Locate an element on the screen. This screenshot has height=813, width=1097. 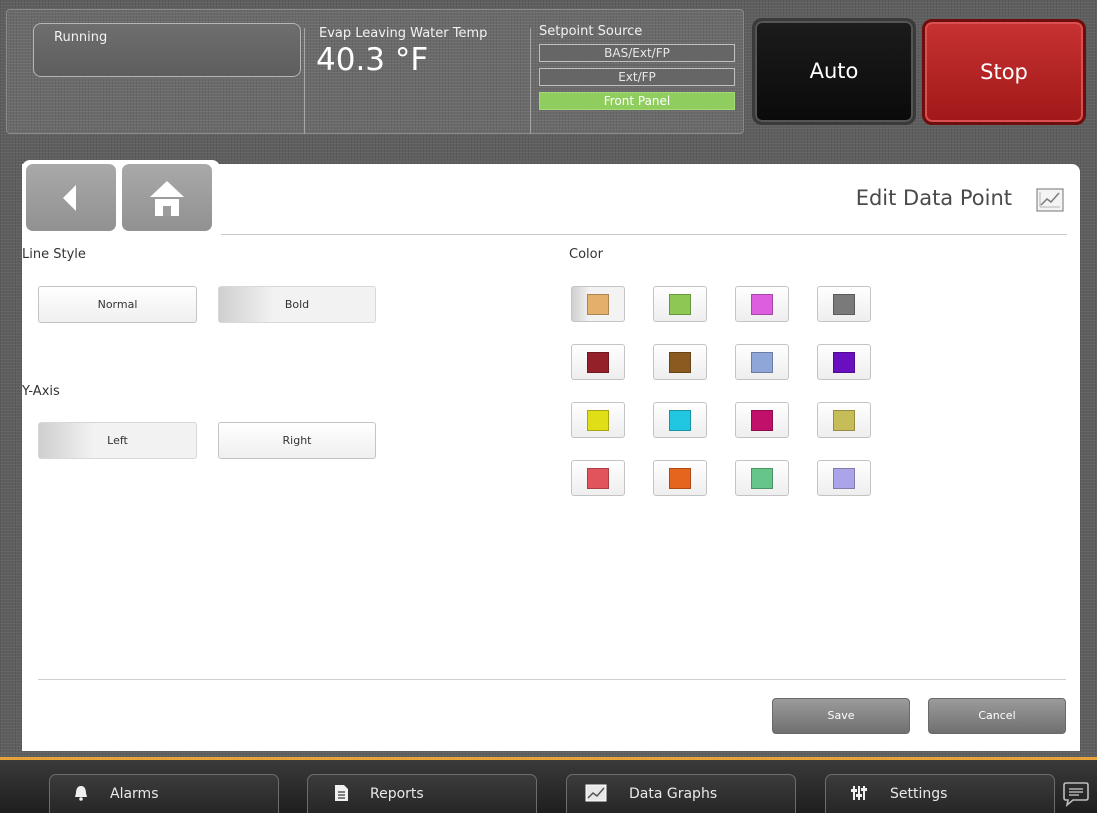
line-style-bold-button: Bold is located at coordinates (297, 304).